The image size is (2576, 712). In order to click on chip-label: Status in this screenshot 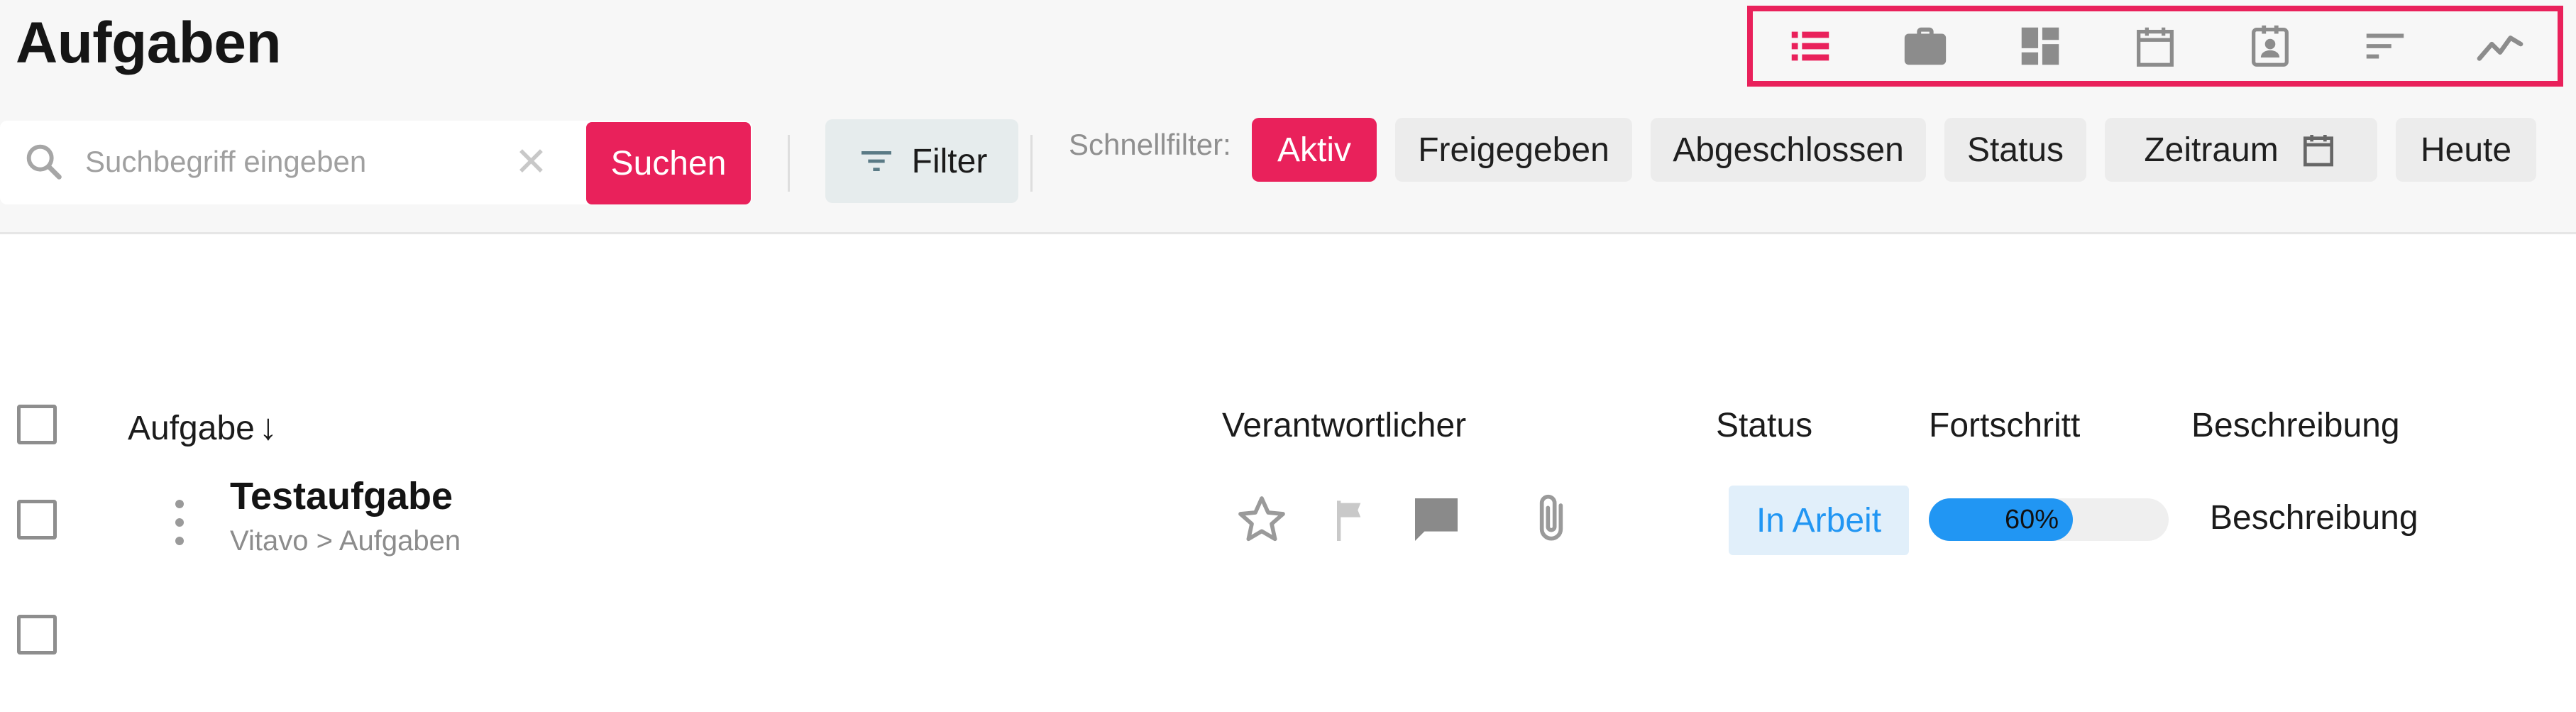, I will do `click(2015, 150)`.